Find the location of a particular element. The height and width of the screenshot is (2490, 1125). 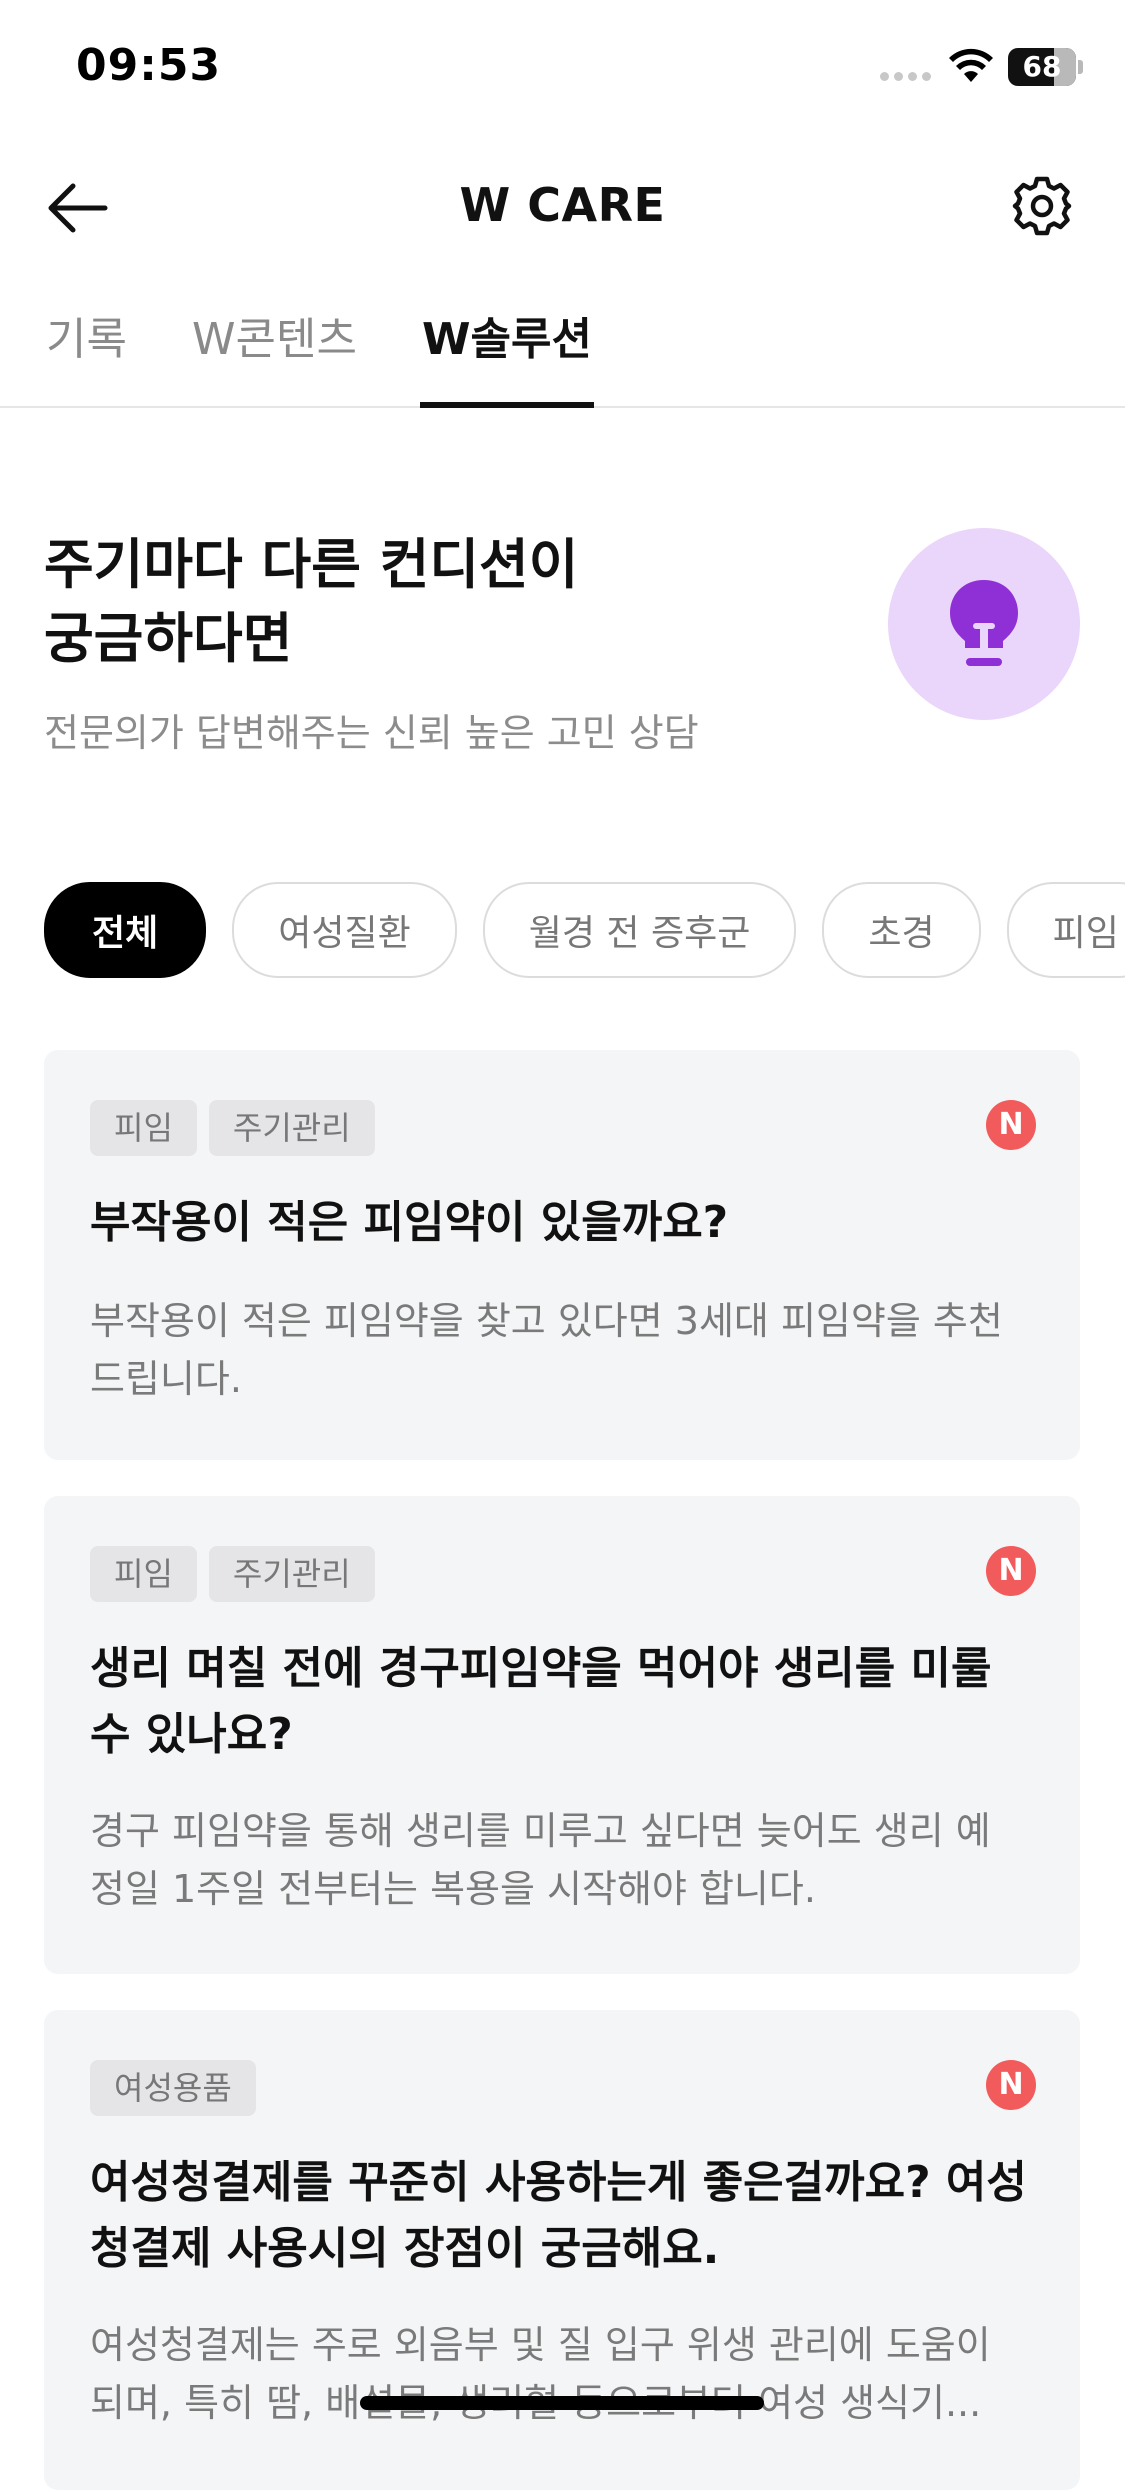

category-chips: 전체 여성질환 월경 전 증후군 초경 피임 is located at coordinates (584, 930).